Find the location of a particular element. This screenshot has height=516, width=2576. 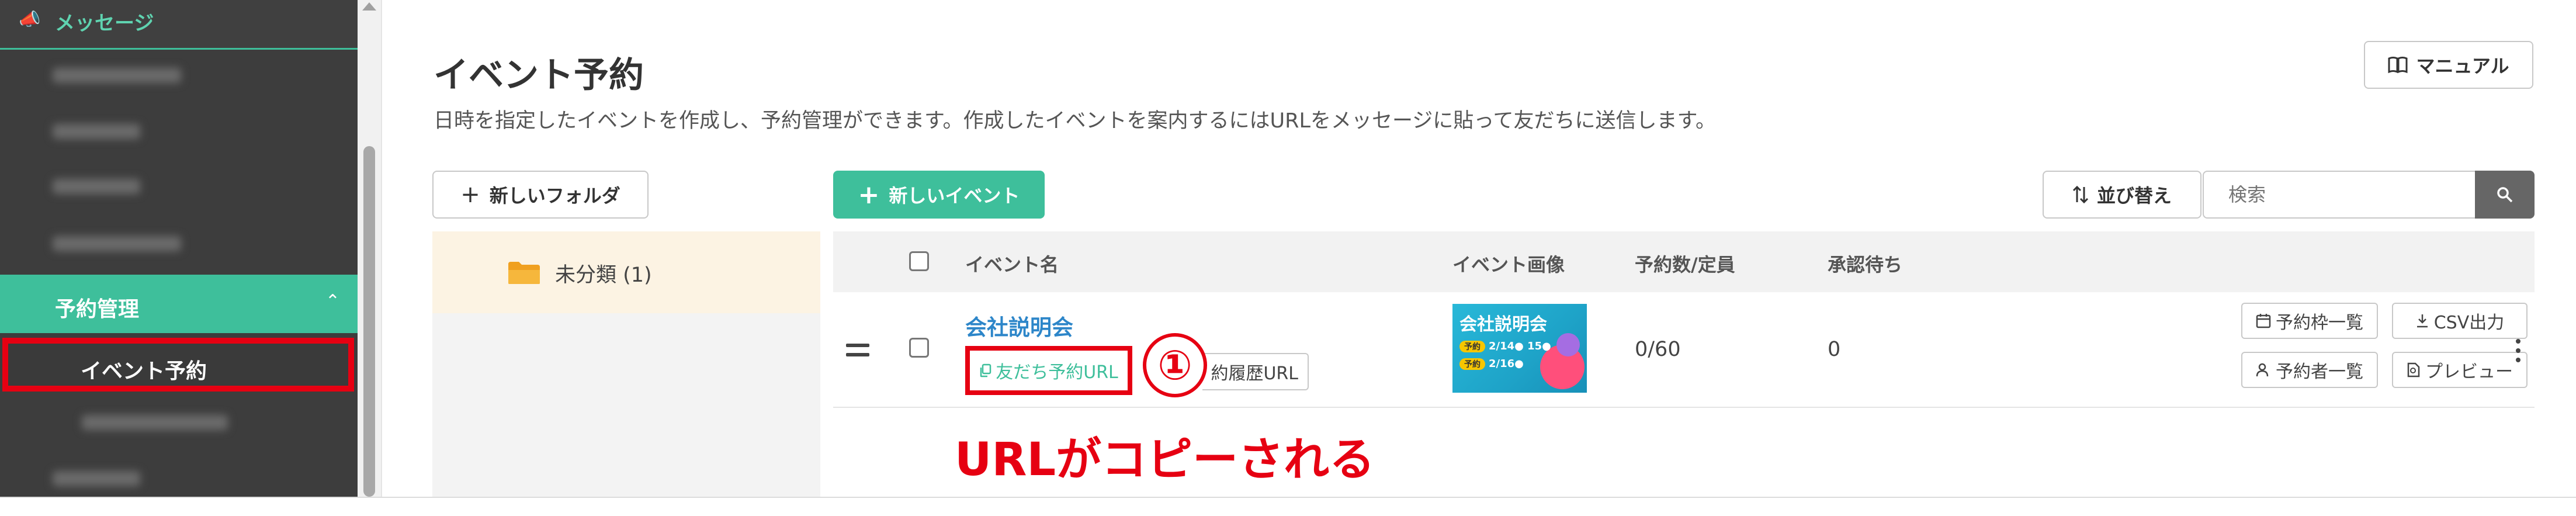

search-input is located at coordinates (2339, 195).